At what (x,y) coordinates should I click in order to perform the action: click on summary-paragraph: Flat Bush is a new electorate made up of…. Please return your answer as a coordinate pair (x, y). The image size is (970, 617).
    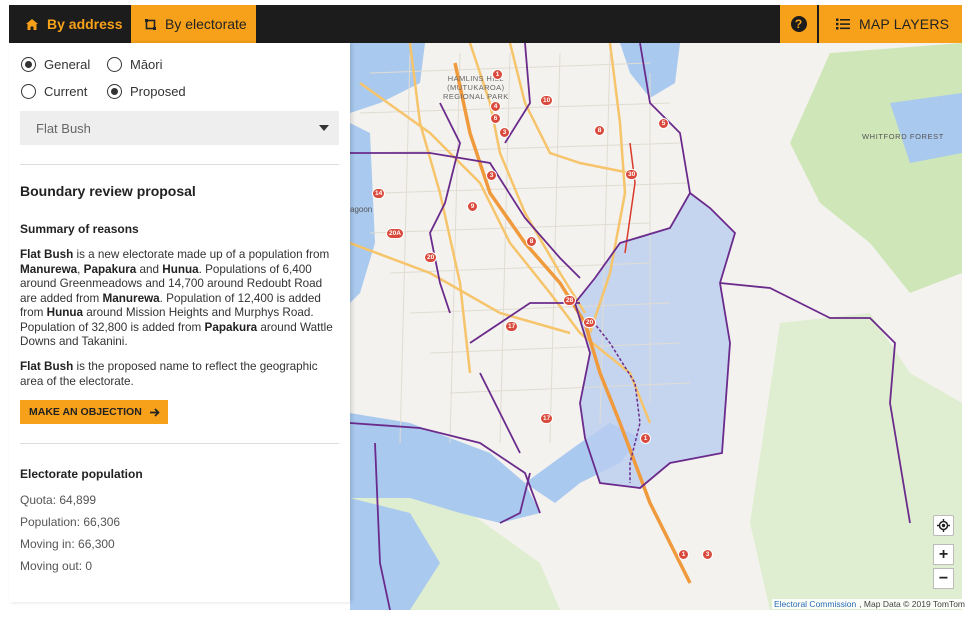
    Looking at the image, I should click on (180, 299).